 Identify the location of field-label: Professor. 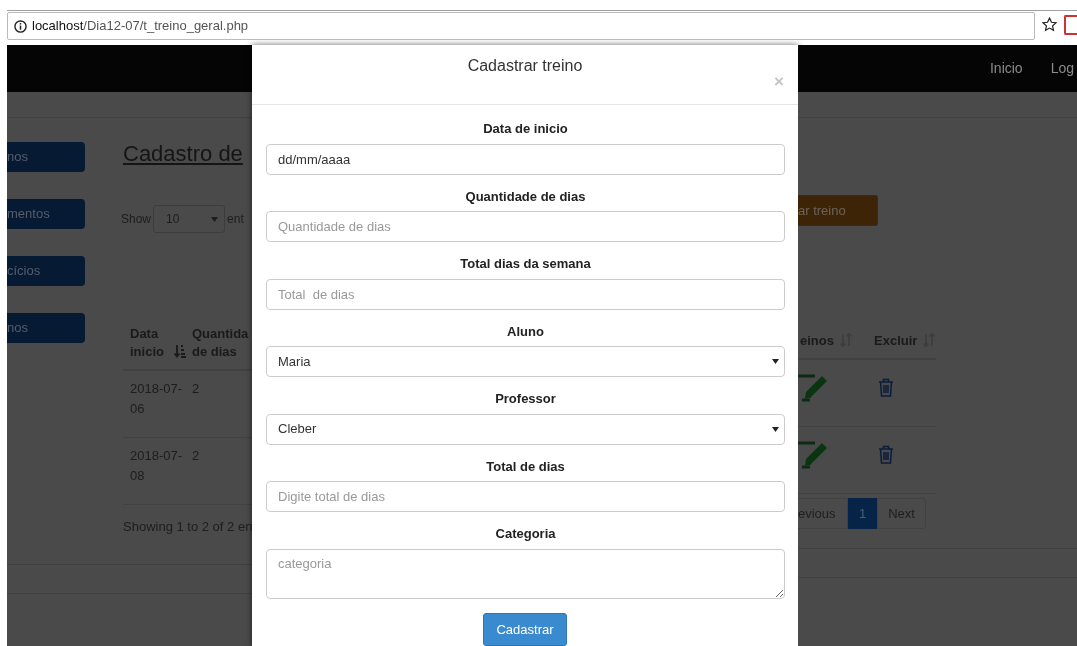
(525, 399).